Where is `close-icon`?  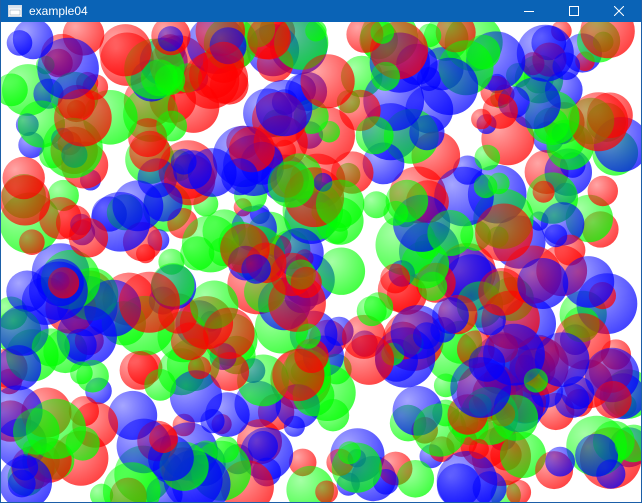
close-icon is located at coordinates (618, 11).